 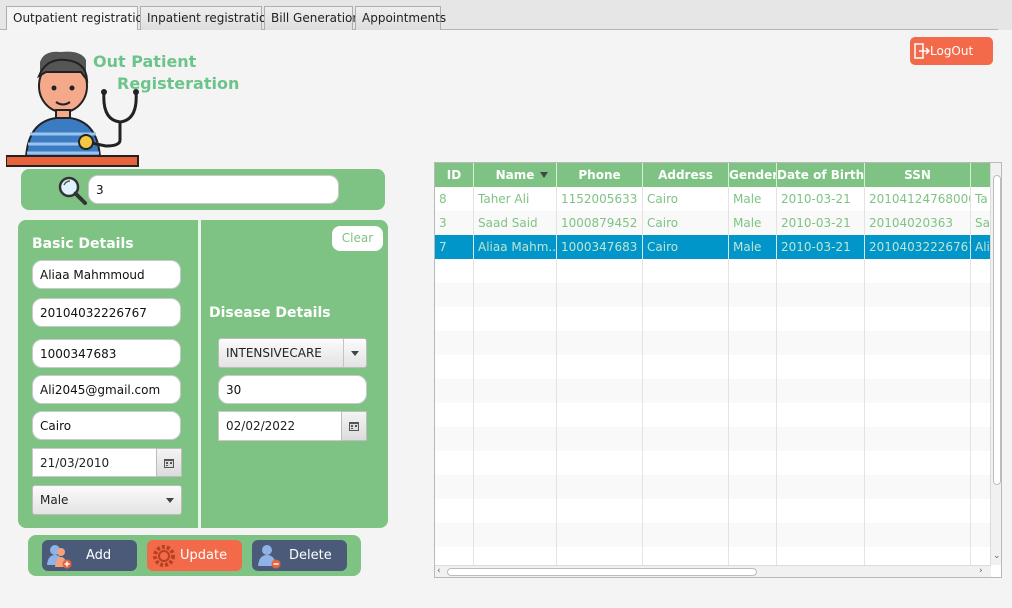 I want to click on admission-date-field: 02/02/2022, so click(x=280, y=426).